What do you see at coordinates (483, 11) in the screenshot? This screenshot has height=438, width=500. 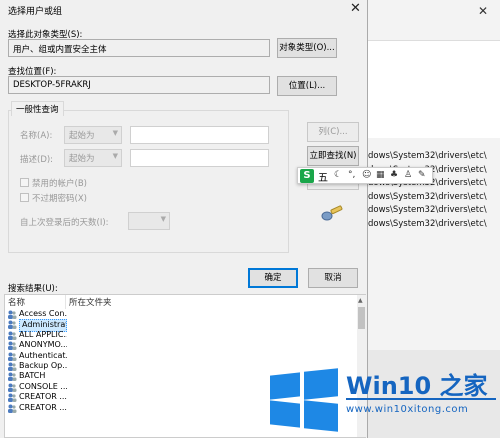 I see `background-close-icon: ✕` at bounding box center [483, 11].